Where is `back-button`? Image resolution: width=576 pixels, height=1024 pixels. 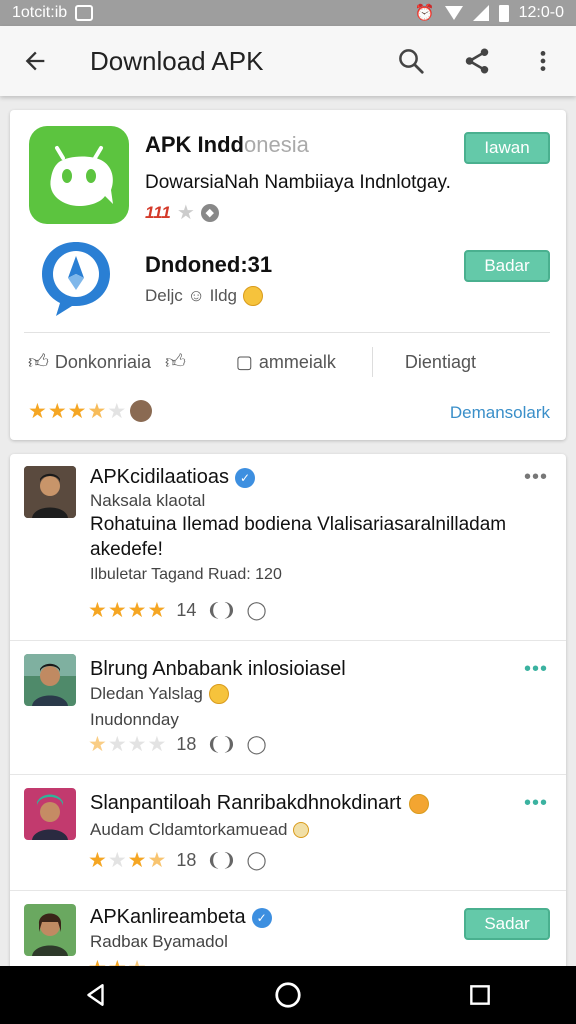
back-button is located at coordinates (35, 61).